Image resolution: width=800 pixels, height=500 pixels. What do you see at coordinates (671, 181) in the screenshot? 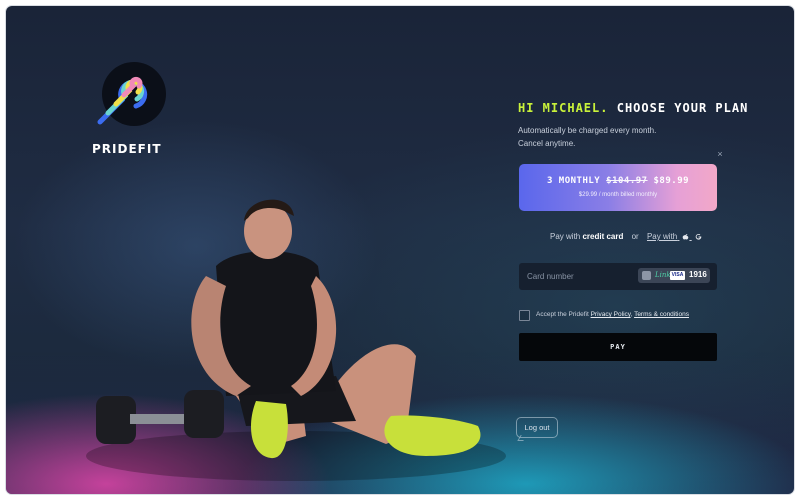
I see `plan-price: $89.99` at bounding box center [671, 181].